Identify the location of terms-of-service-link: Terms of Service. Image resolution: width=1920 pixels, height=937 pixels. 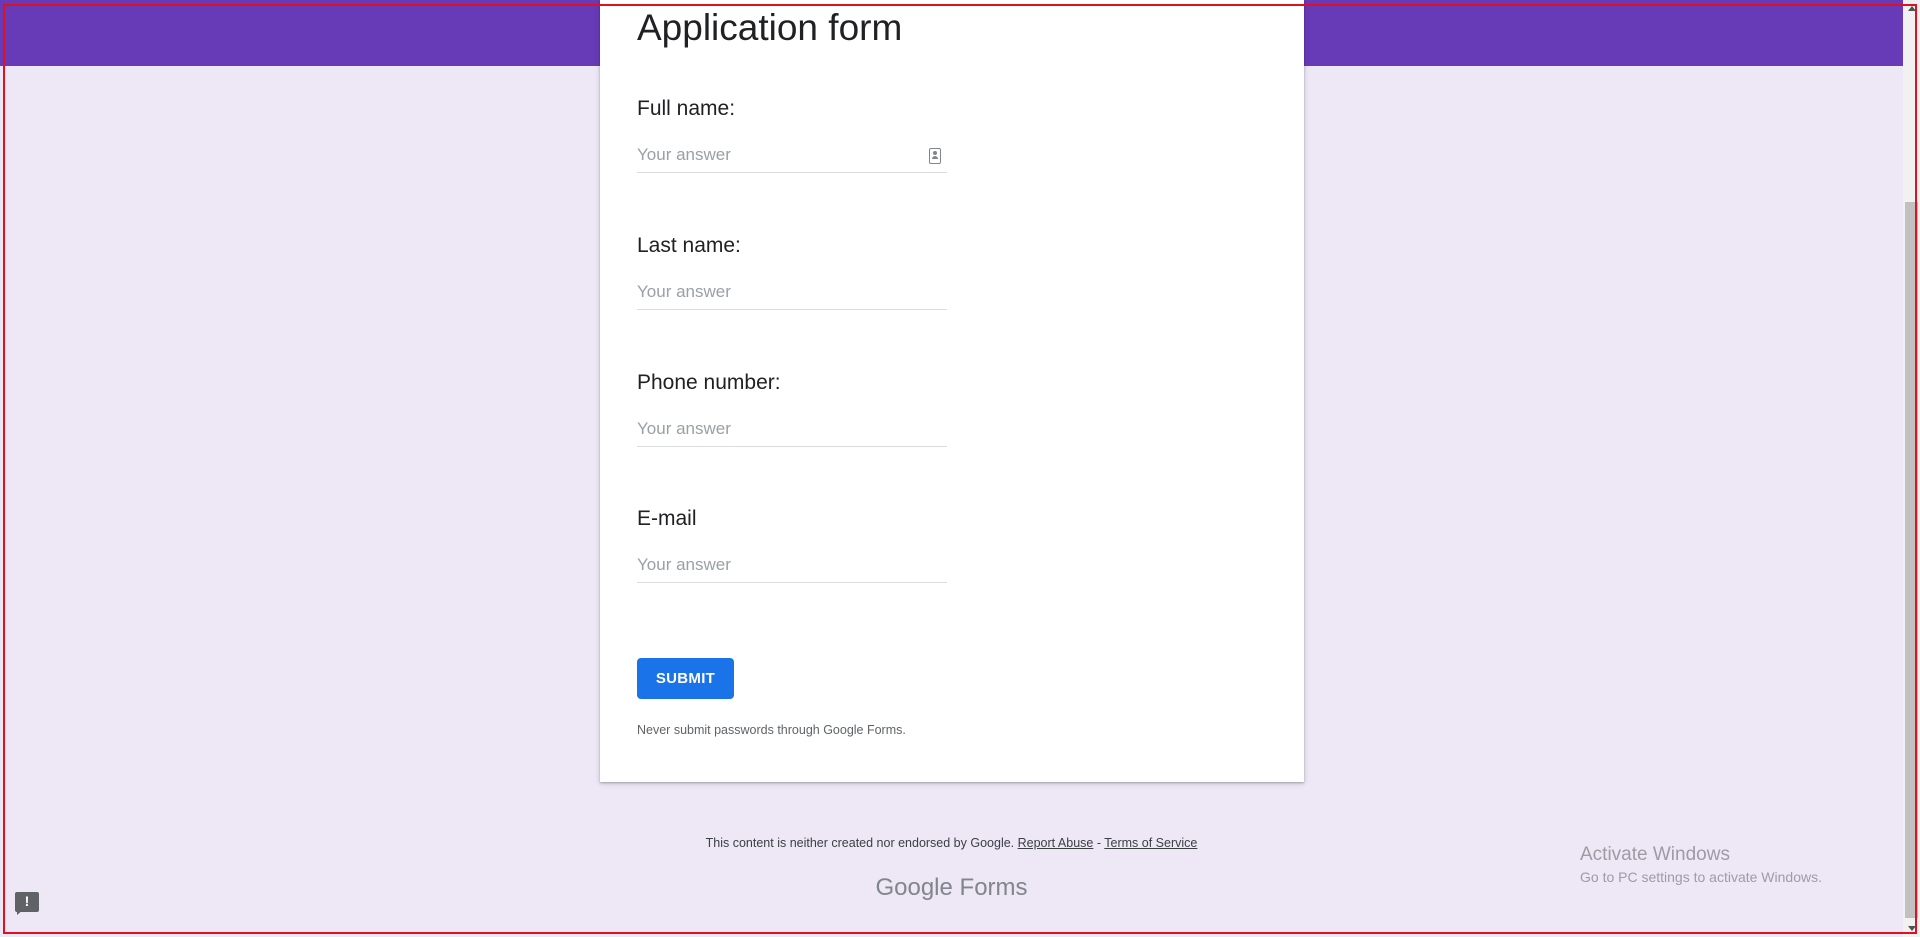
(1150, 843).